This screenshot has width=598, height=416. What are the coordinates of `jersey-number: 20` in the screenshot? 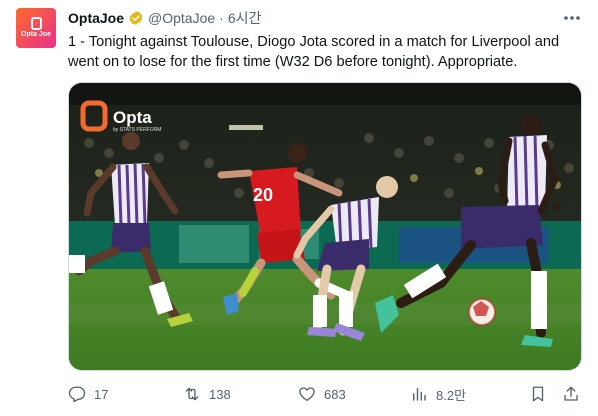 It's located at (263, 195).